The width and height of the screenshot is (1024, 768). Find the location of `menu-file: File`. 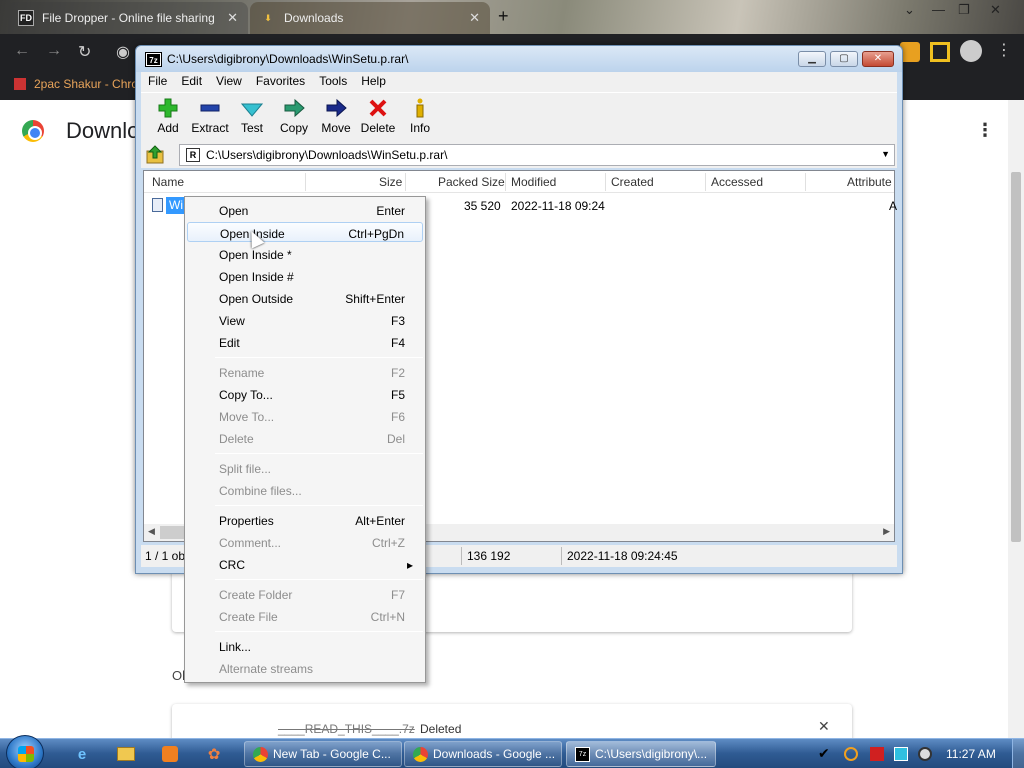

menu-file: File is located at coordinates (157, 82).